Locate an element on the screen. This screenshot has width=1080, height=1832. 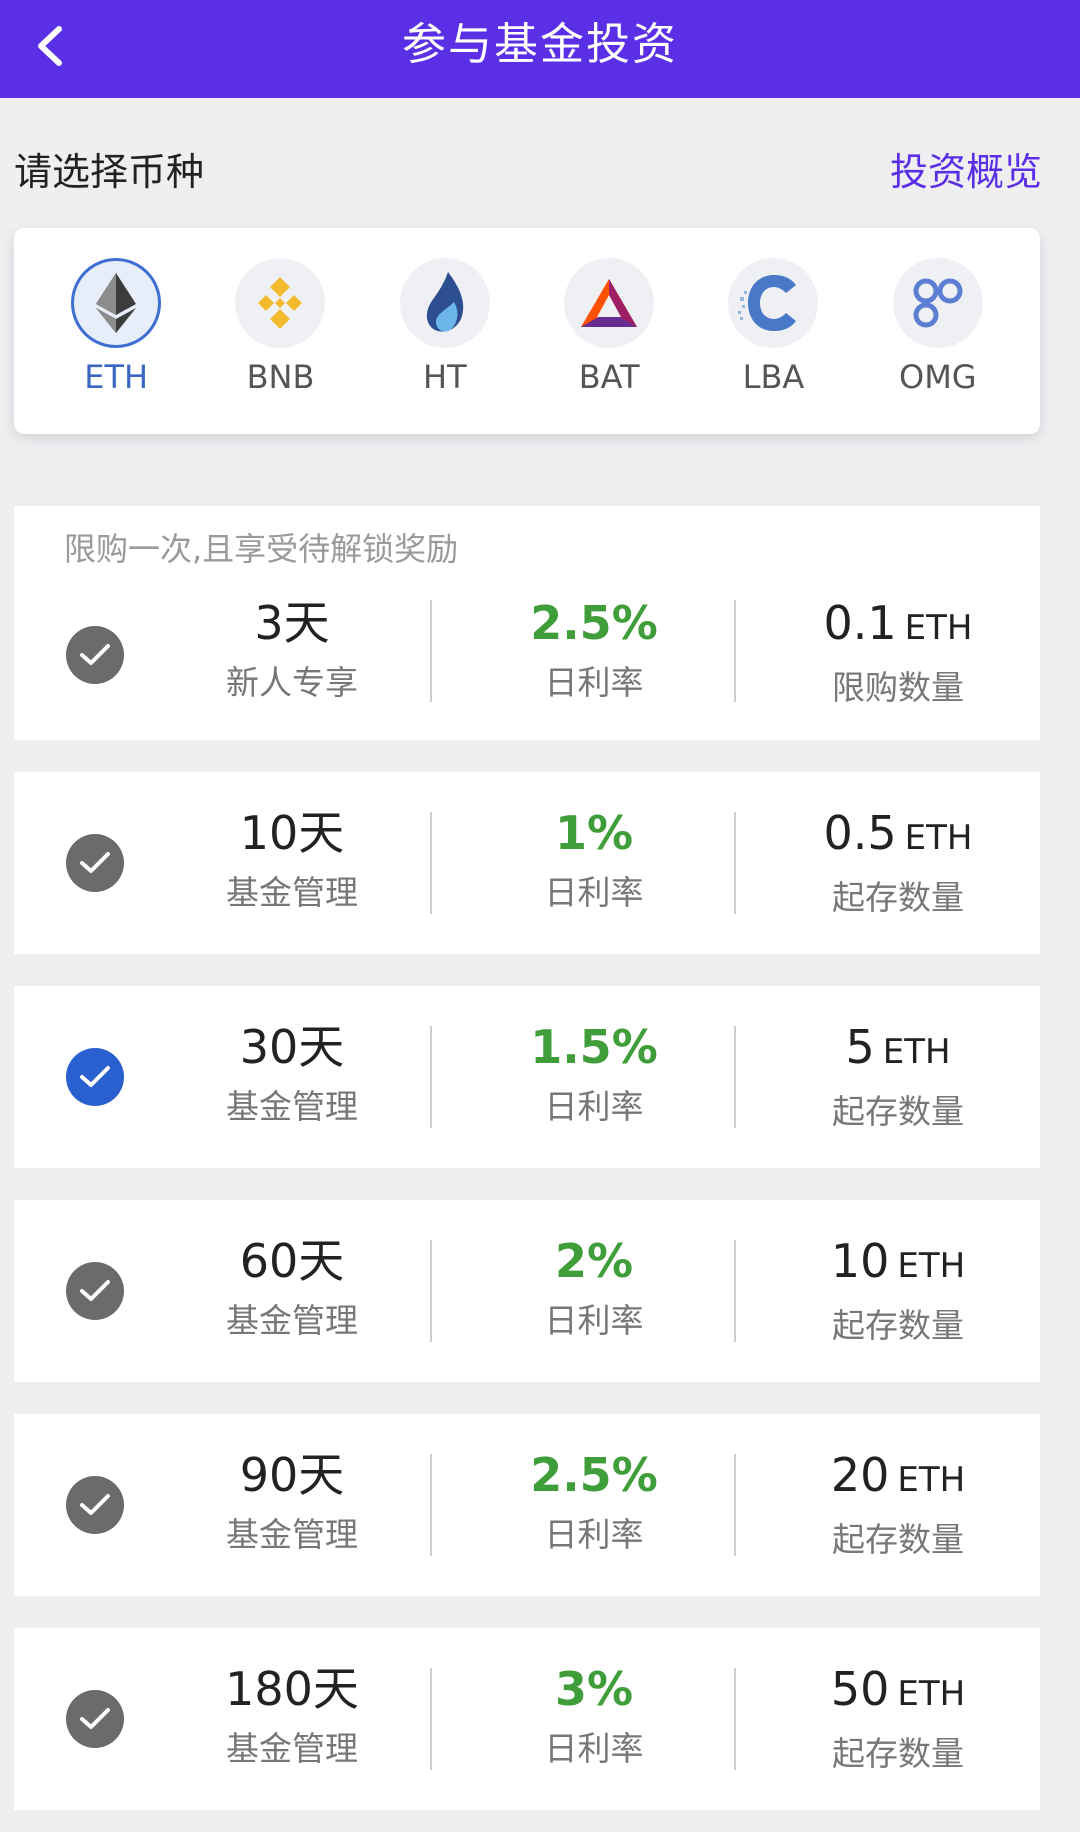
coin-lba: LBA is located at coordinates (773, 327).